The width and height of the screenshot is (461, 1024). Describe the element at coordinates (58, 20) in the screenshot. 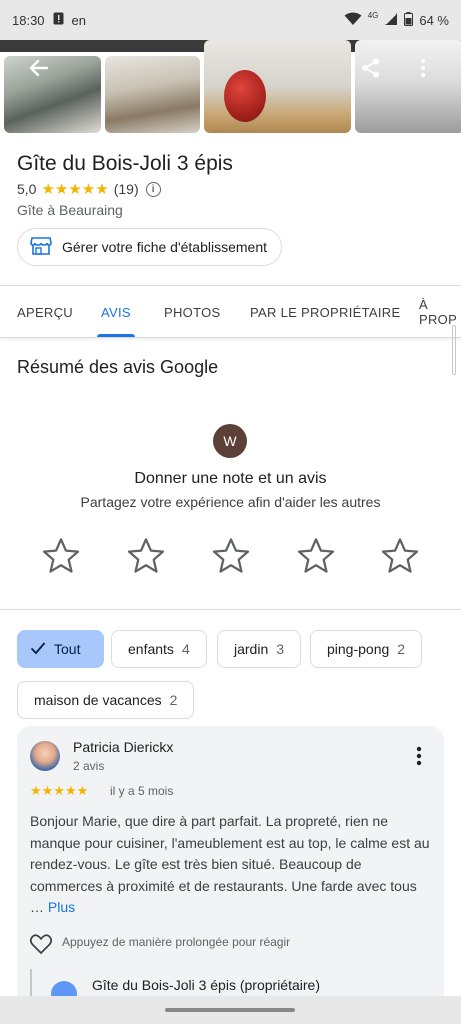

I see `notification-icon` at that location.